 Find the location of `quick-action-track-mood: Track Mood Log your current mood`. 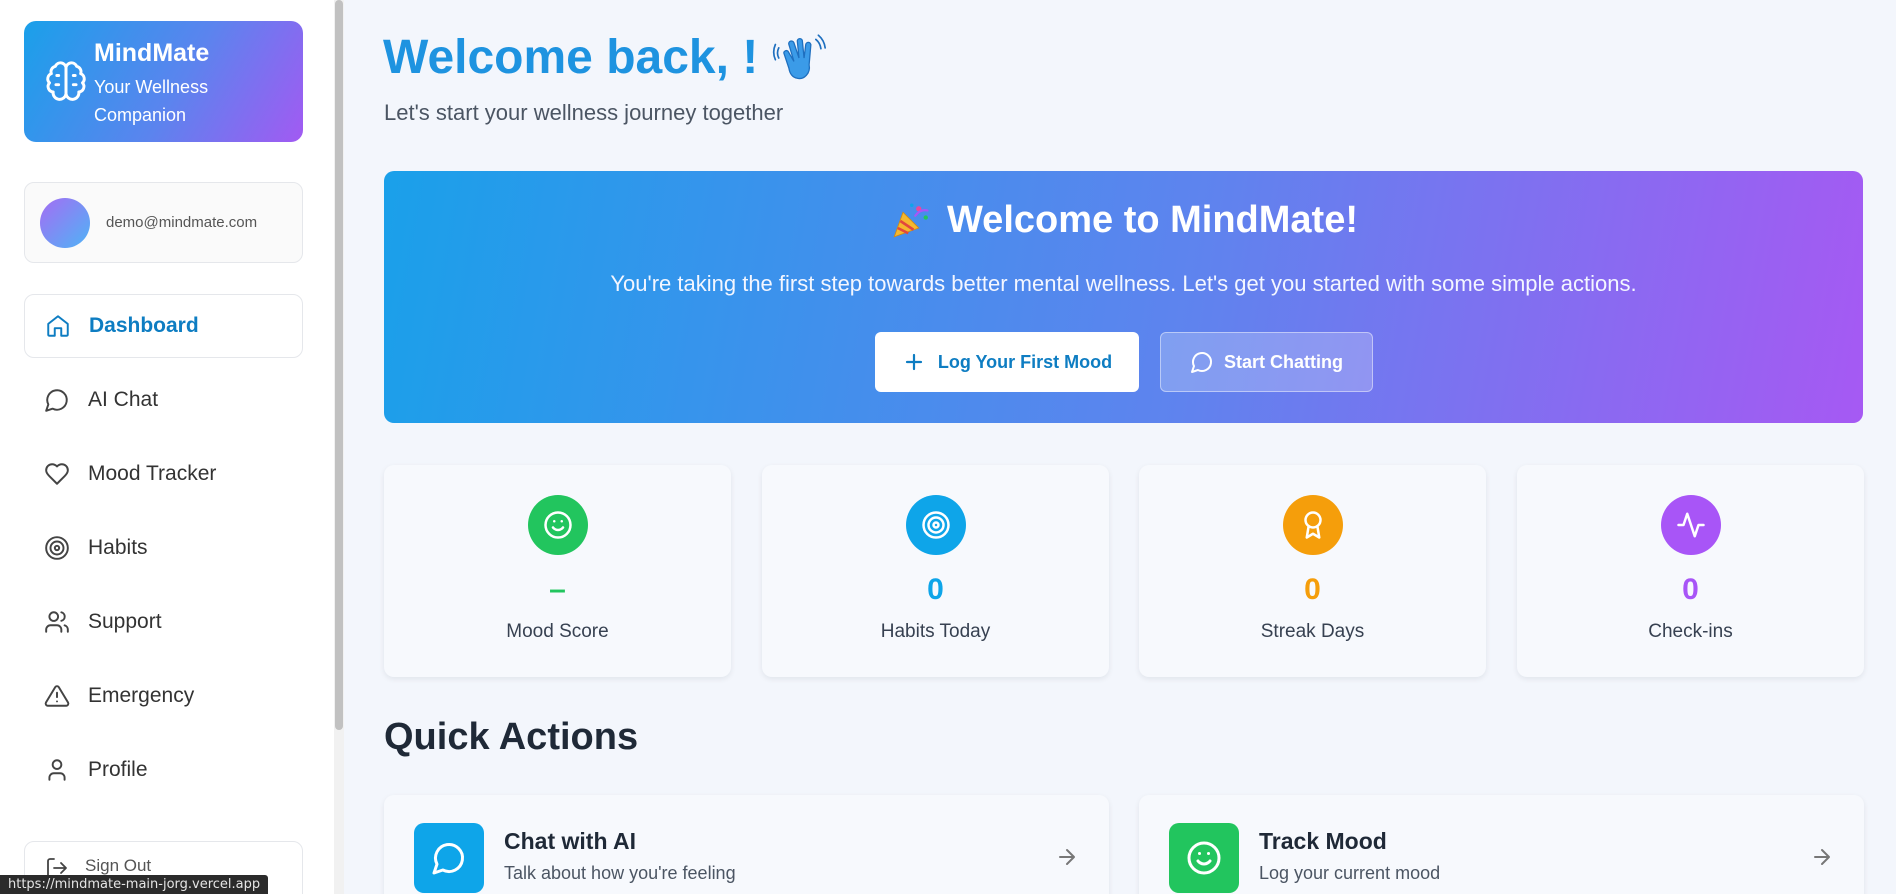

quick-action-track-mood: Track Mood Log your current mood is located at coordinates (1501, 844).